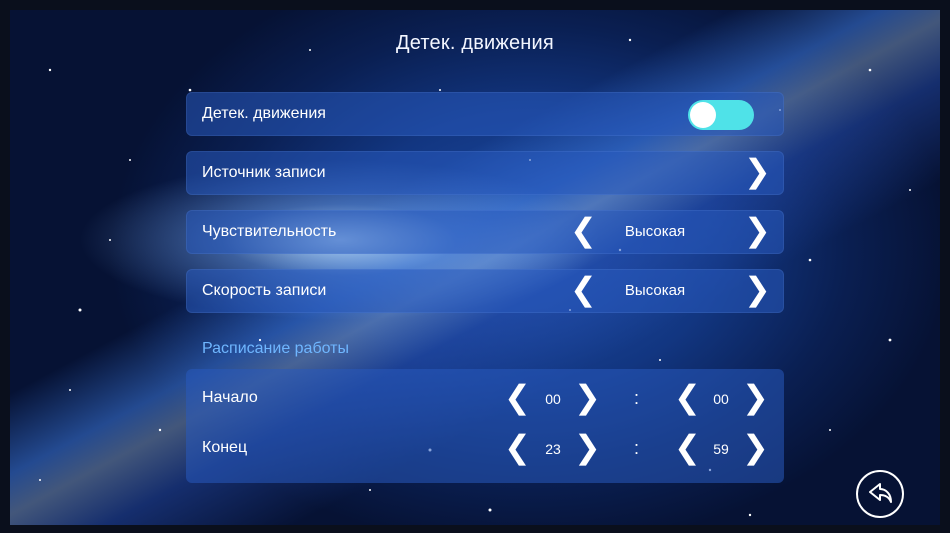 The width and height of the screenshot is (950, 533). I want to click on record-source-label: Источник записи, so click(264, 172).